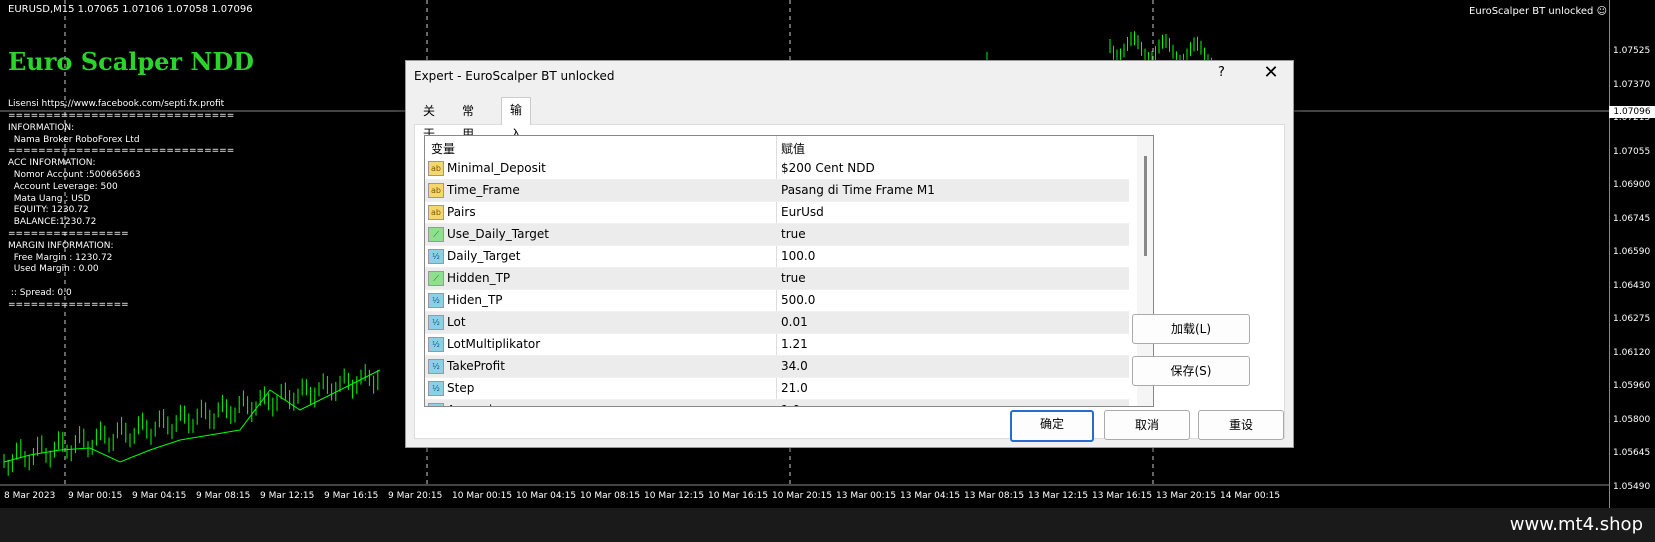 The height and width of the screenshot is (542, 1655). Describe the element at coordinates (794, 322) in the screenshot. I see `param-value: 0.01` at that location.